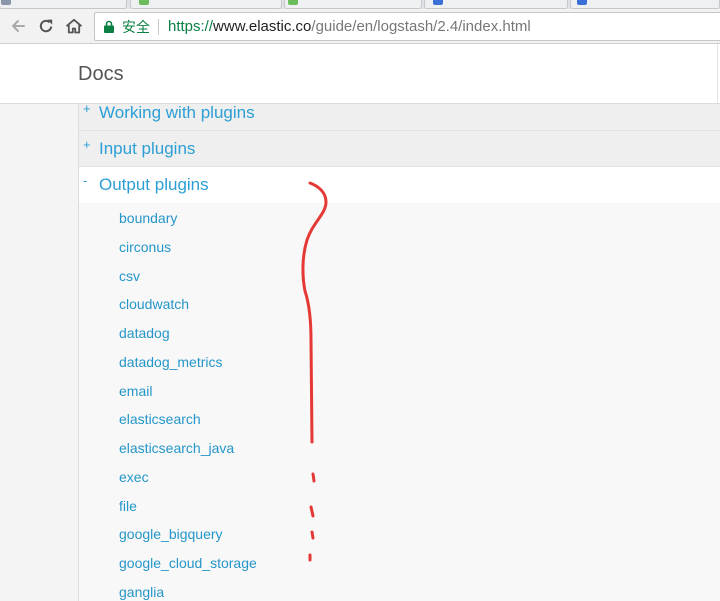 The image size is (720, 601). I want to click on reload-button, so click(46, 26).